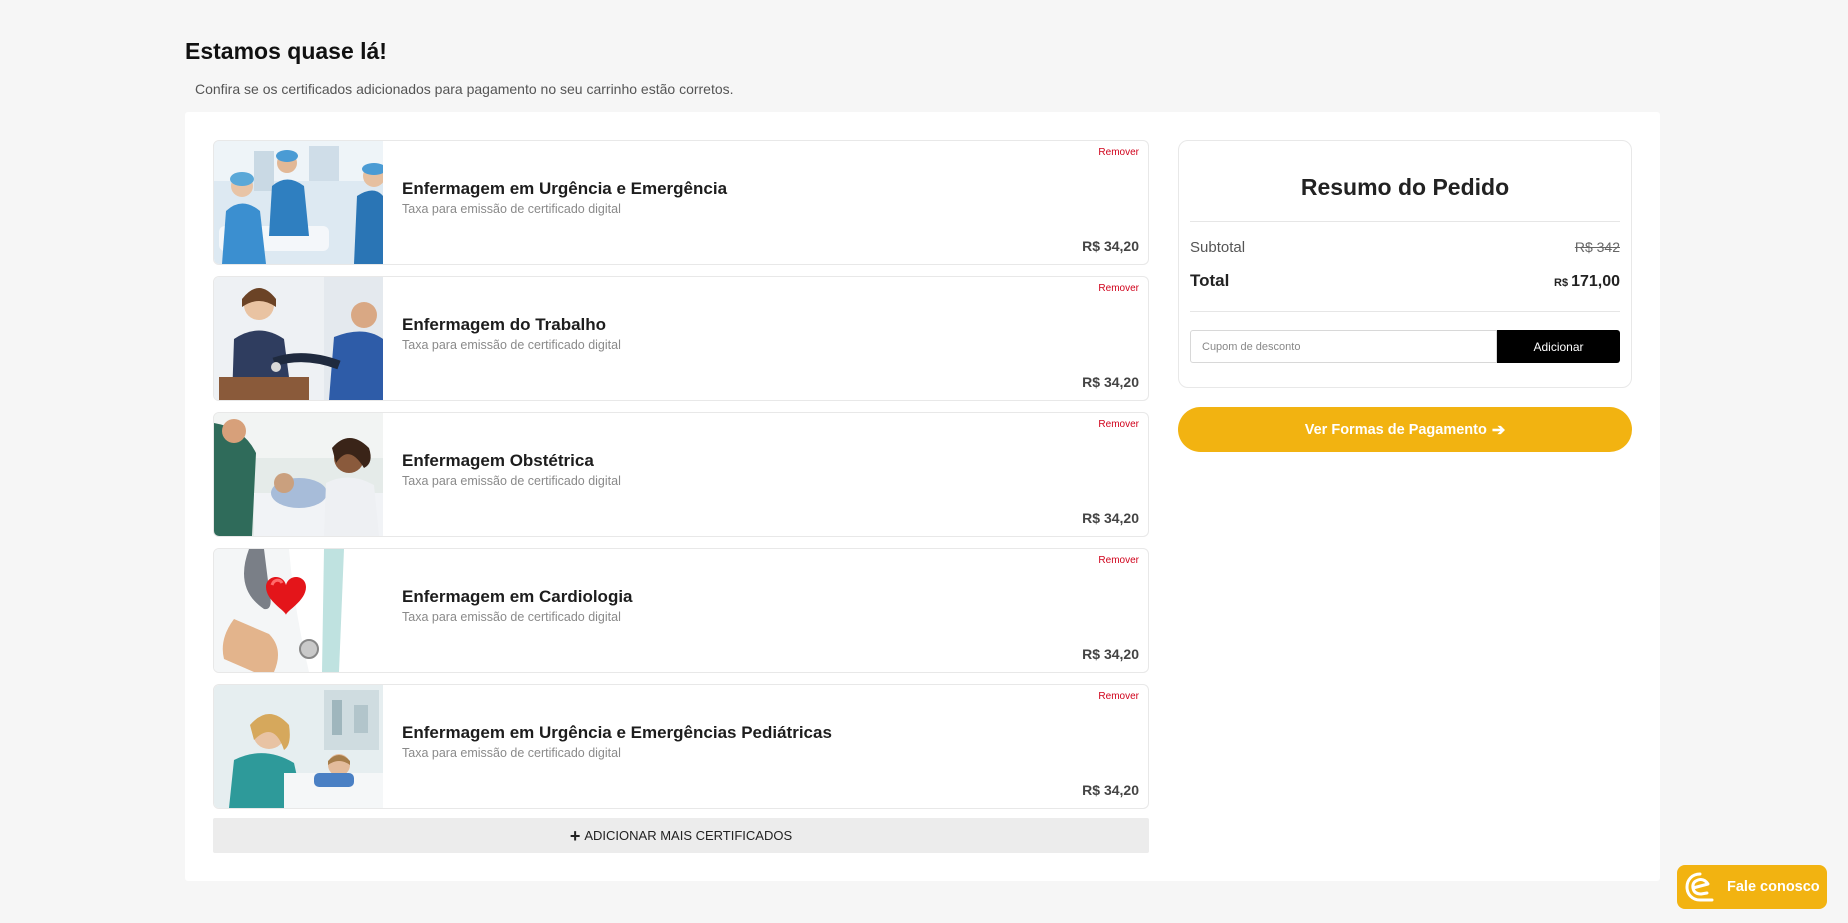 The width and height of the screenshot is (1848, 923). What do you see at coordinates (498, 460) in the screenshot?
I see `item-title: Enfermagem Obstétrica` at bounding box center [498, 460].